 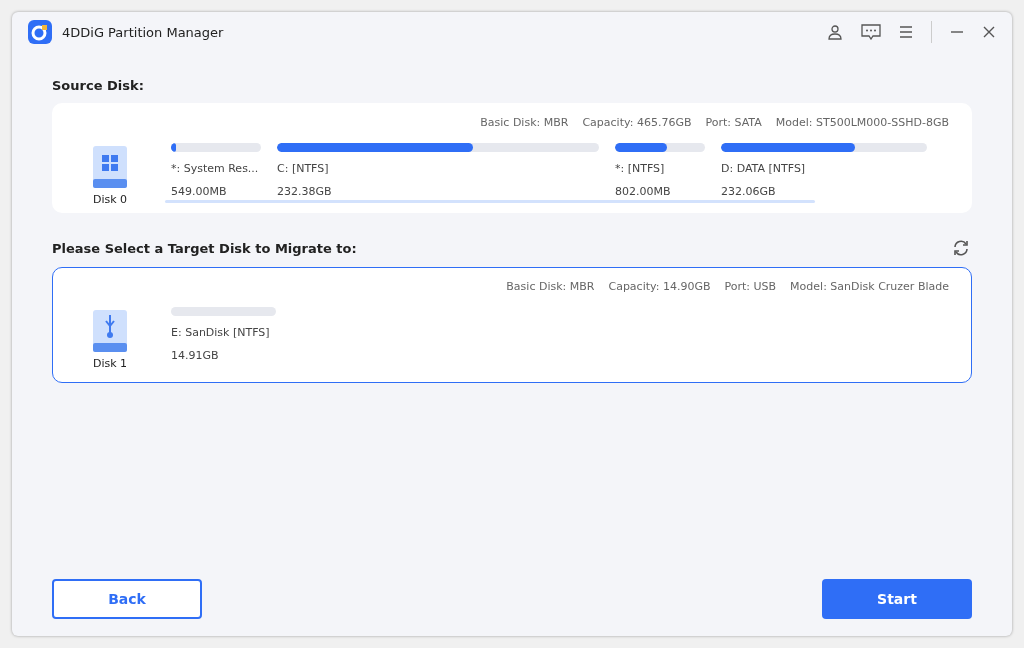 I want to click on menu-icon, so click(x=906, y=32).